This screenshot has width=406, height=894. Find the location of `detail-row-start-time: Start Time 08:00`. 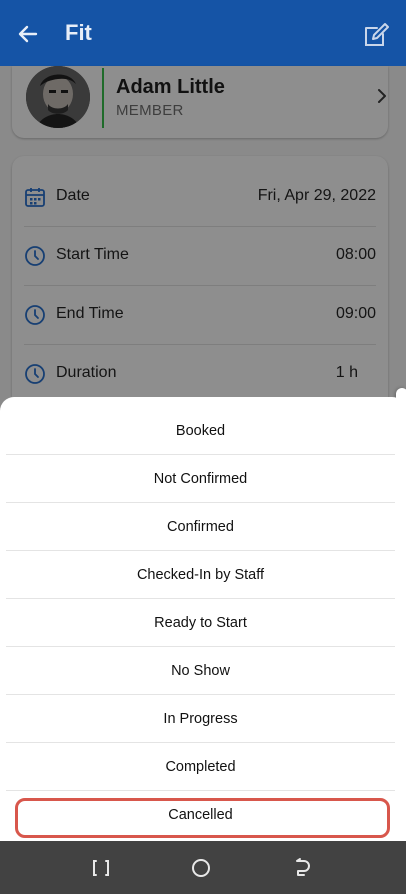

detail-row-start-time: Start Time 08:00 is located at coordinates (200, 256).